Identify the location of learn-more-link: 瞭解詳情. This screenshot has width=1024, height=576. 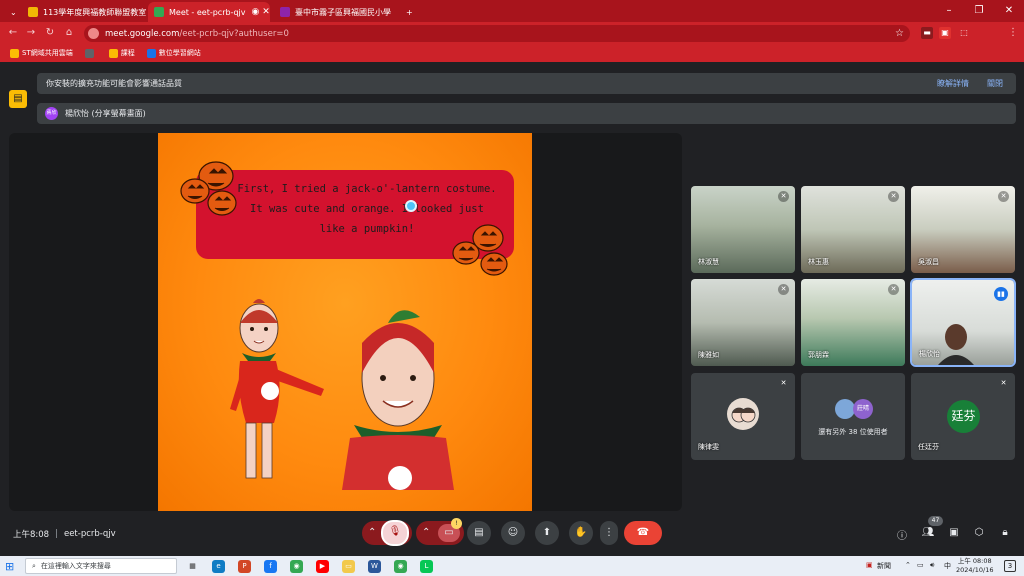
(953, 83).